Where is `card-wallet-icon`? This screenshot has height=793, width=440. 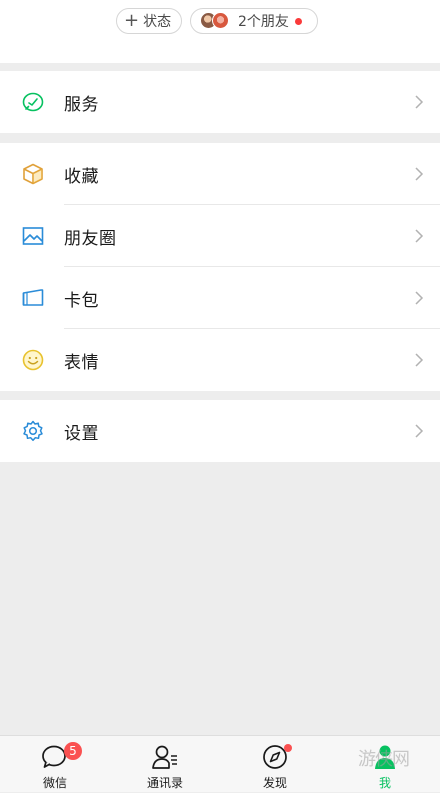
card-wallet-icon is located at coordinates (33, 298).